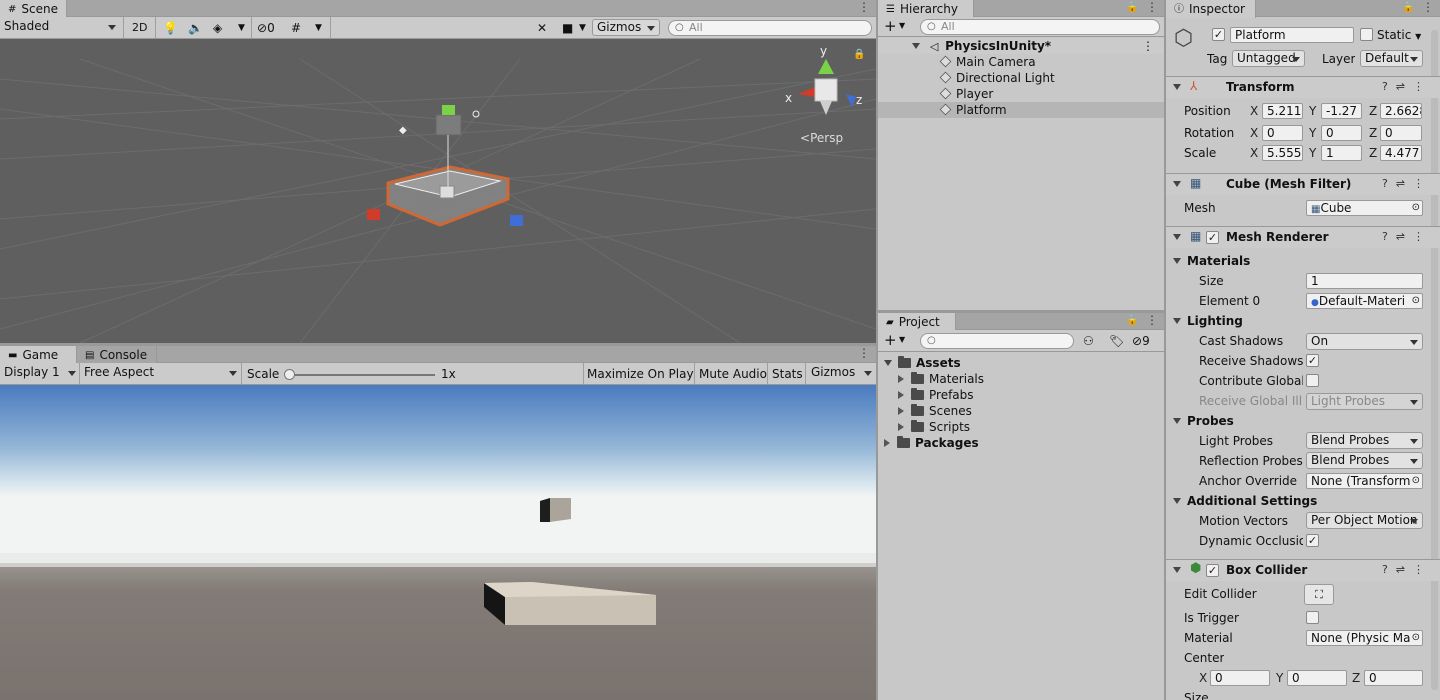 The image size is (1440, 700). Describe the element at coordinates (1152, 321) in the screenshot. I see `project-menu-icon: ⋮` at that location.